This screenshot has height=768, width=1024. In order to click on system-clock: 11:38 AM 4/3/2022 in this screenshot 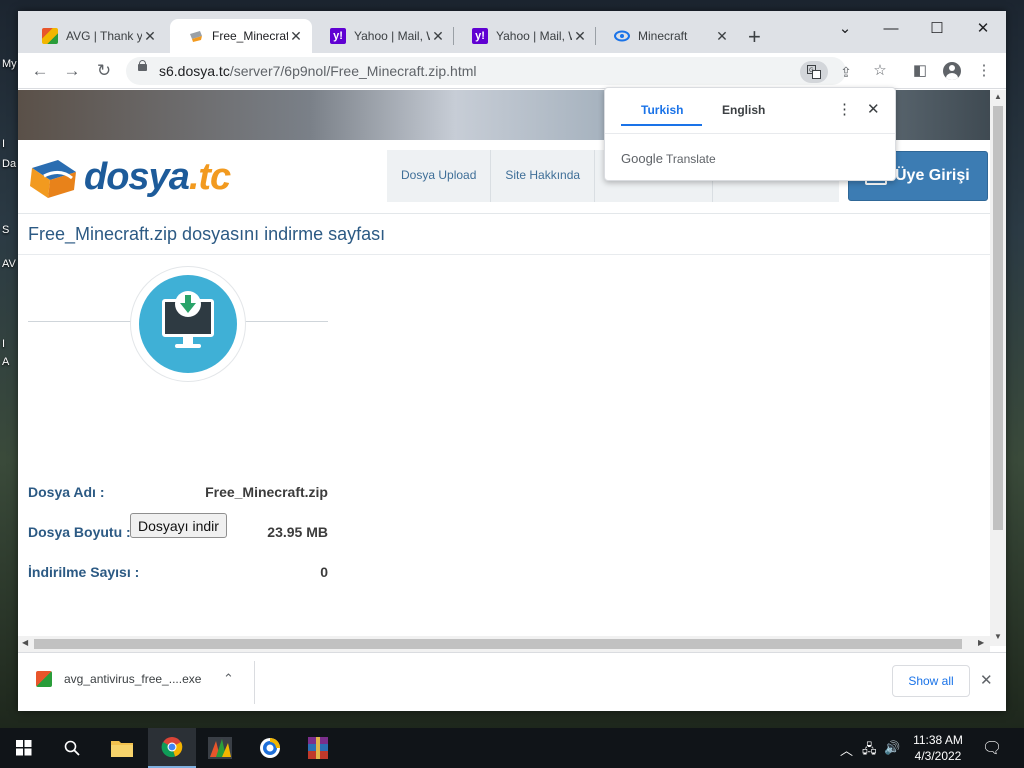, I will do `click(938, 748)`.